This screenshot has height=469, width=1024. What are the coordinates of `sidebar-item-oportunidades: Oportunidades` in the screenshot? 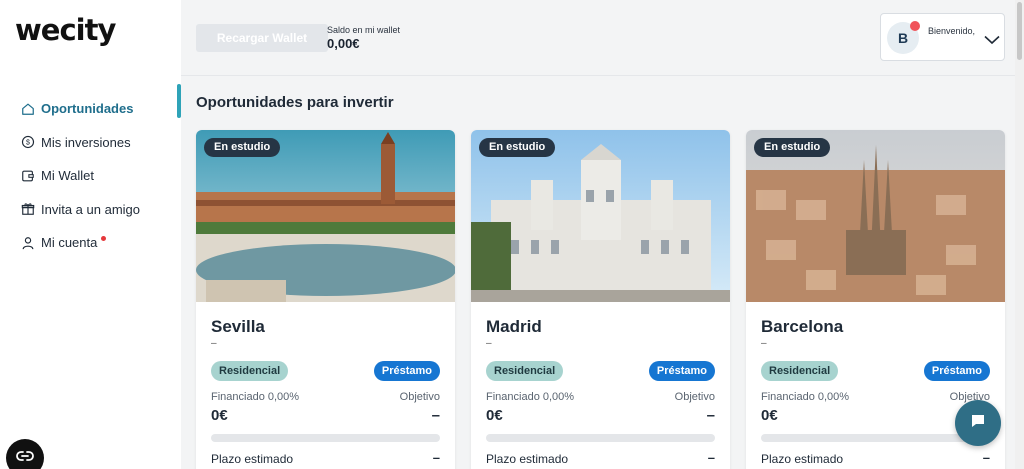 It's located at (80, 109).